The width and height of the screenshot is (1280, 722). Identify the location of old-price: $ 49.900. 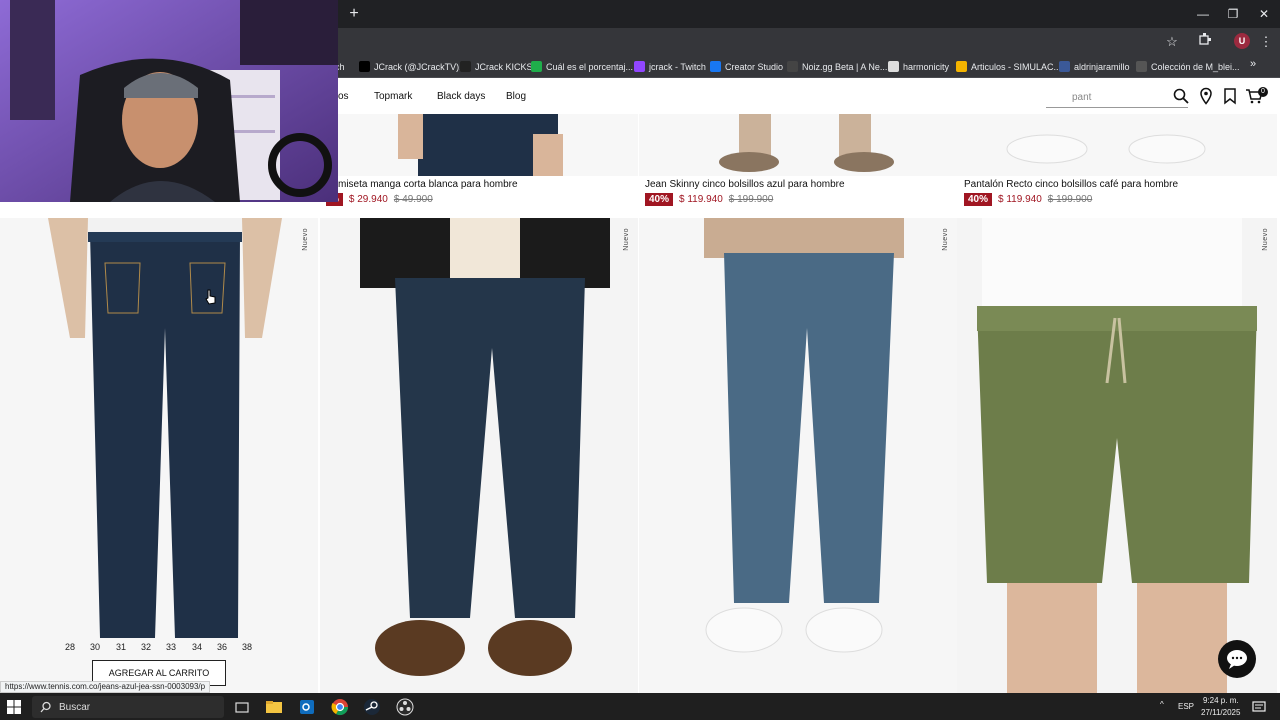
(413, 199).